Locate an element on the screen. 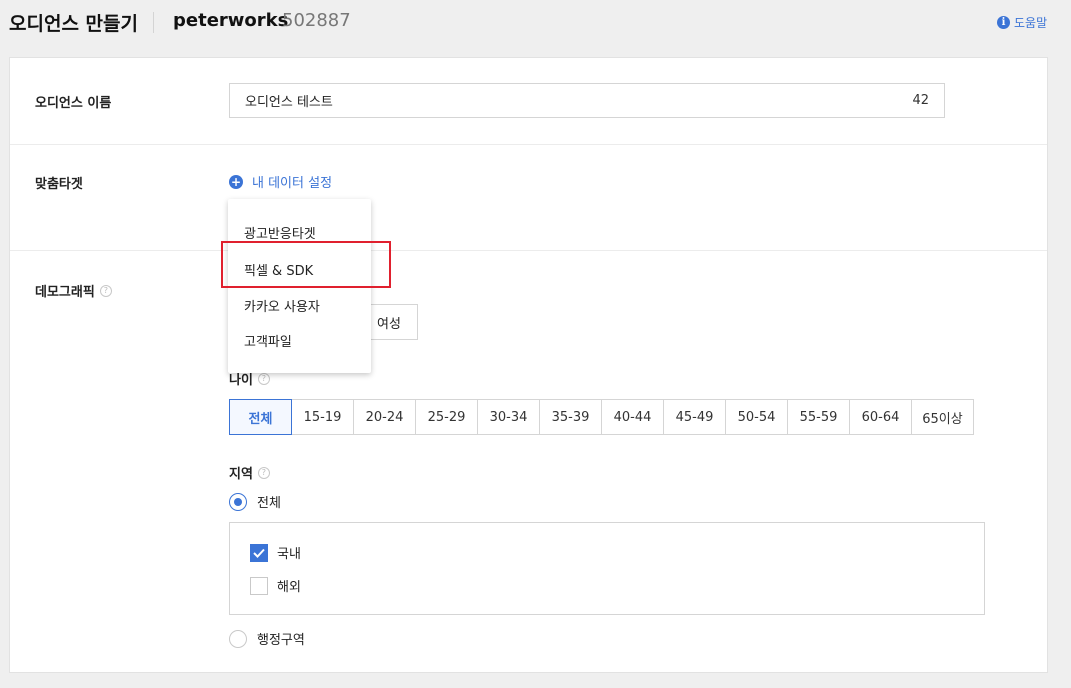  checkbox-unchecked-icon is located at coordinates (259, 585).